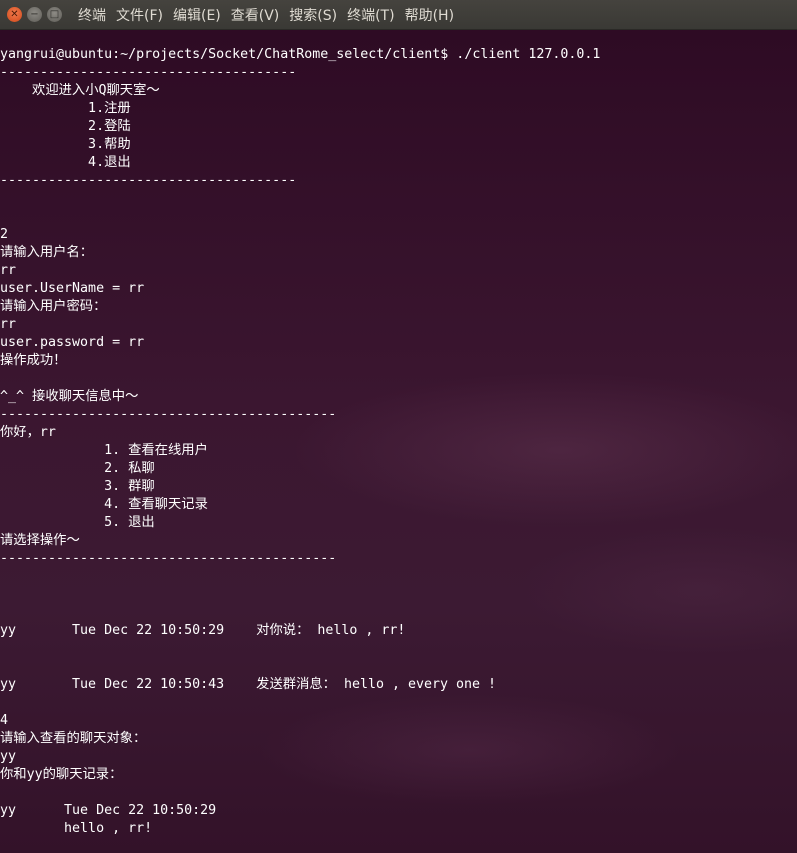  I want to click on minimize-icon: −, so click(34, 14).